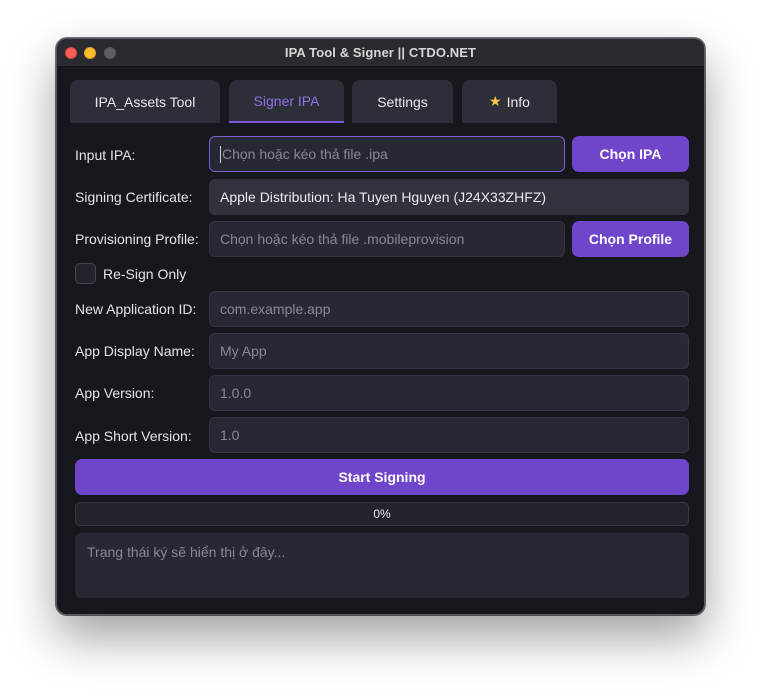 The image size is (762, 690). Describe the element at coordinates (275, 309) in the screenshot. I see `new-app-id-placeholder: com.example.app` at that location.